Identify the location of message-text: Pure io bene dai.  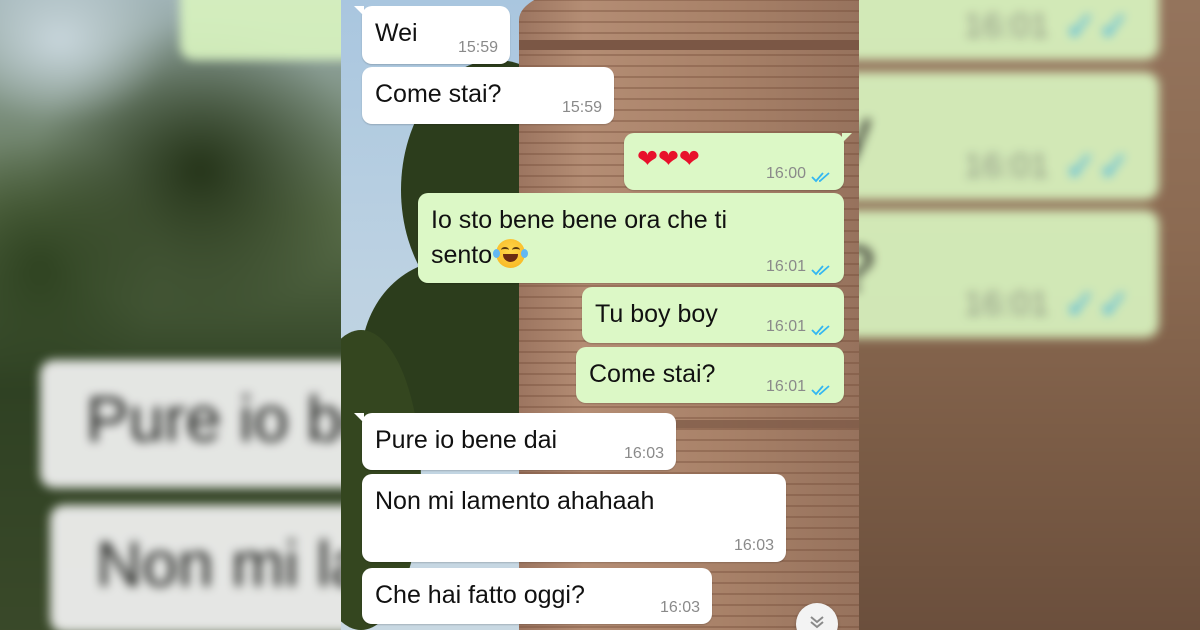
(466, 440).